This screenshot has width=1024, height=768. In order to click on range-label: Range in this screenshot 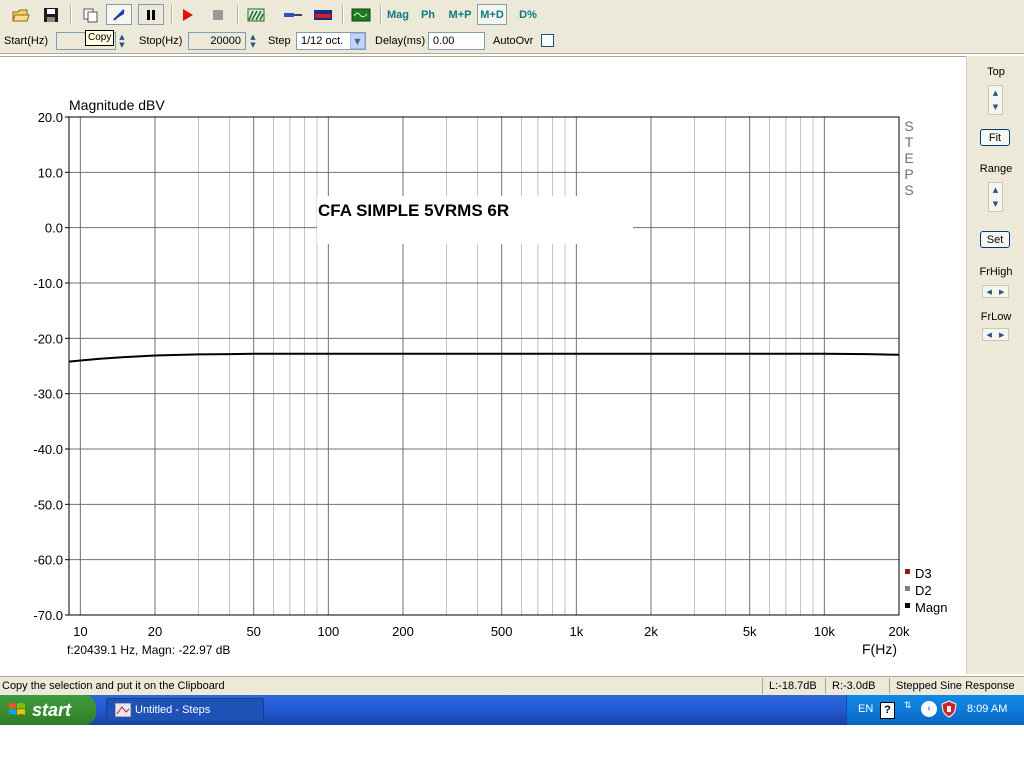, I will do `click(996, 169)`.